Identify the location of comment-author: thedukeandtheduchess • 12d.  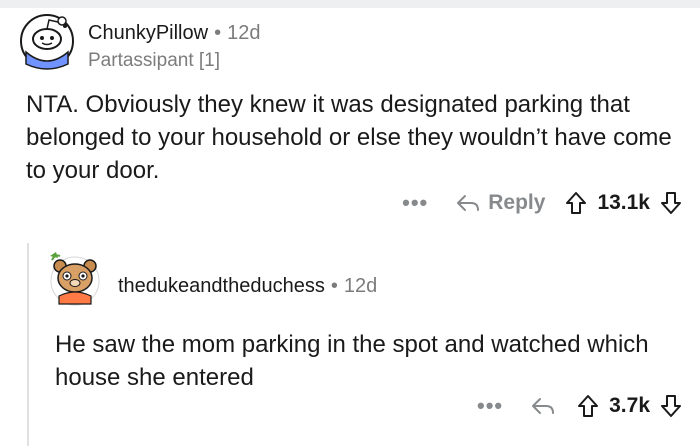
(247, 286).